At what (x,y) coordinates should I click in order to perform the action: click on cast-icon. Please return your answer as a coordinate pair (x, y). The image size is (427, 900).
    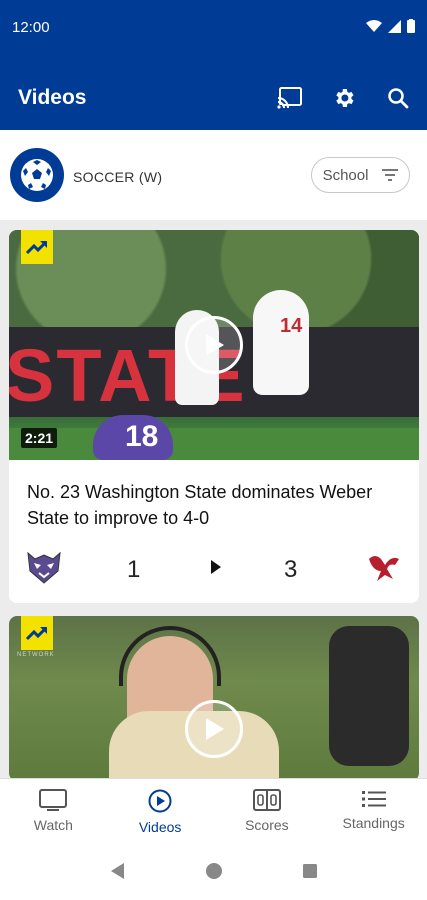
    Looking at the image, I should click on (289, 98).